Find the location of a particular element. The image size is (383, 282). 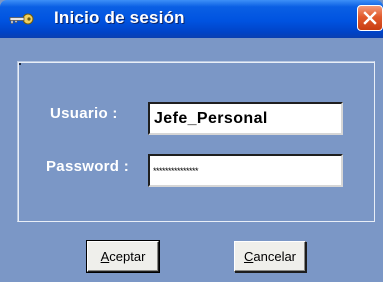

cancel-button: Cancelar is located at coordinates (270, 256).